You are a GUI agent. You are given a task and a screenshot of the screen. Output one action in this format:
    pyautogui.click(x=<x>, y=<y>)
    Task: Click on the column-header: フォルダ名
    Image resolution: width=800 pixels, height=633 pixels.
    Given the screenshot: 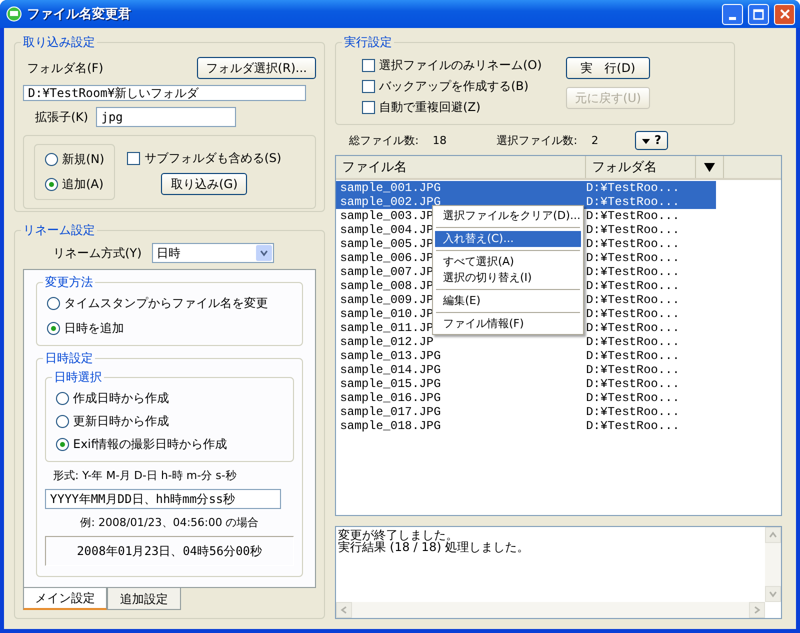 What is the action you would take?
    pyautogui.click(x=641, y=167)
    